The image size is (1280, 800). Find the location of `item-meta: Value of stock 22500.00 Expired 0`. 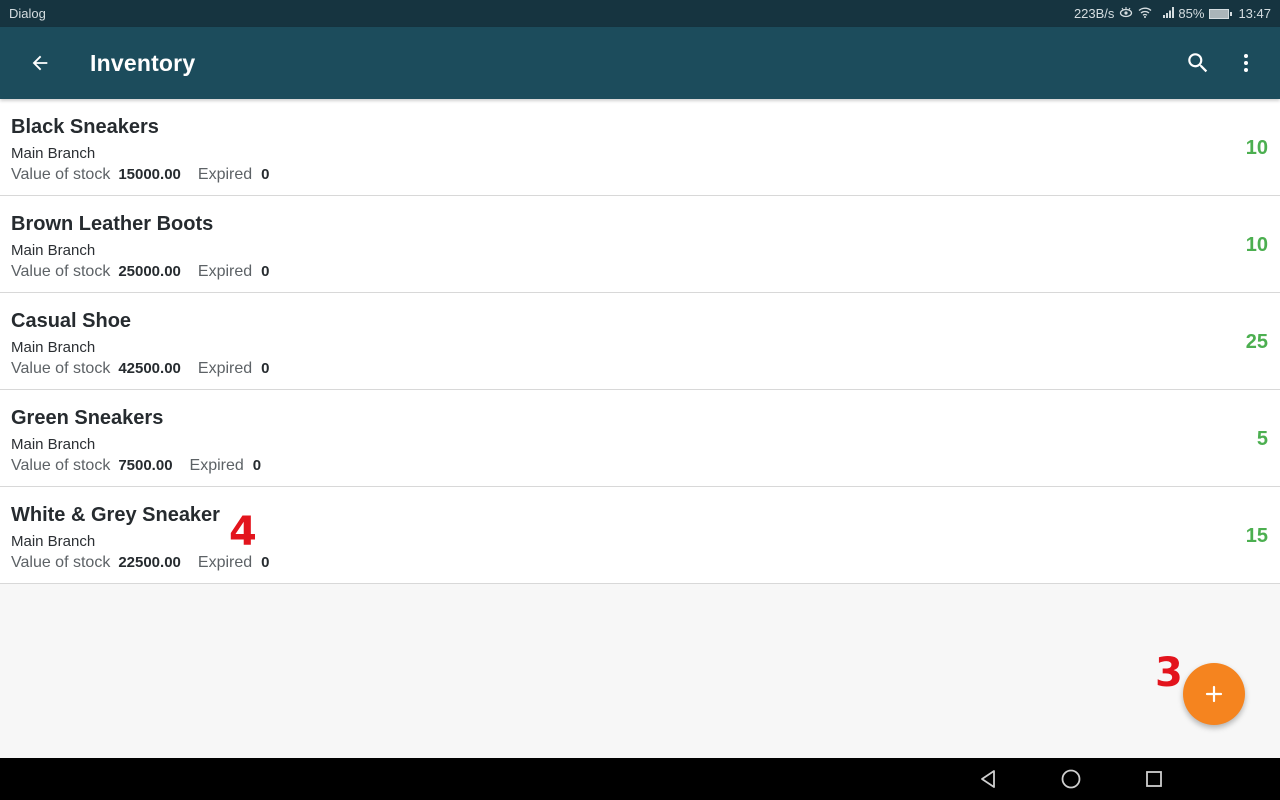

item-meta: Value of stock 22500.00 Expired 0 is located at coordinates (140, 563).